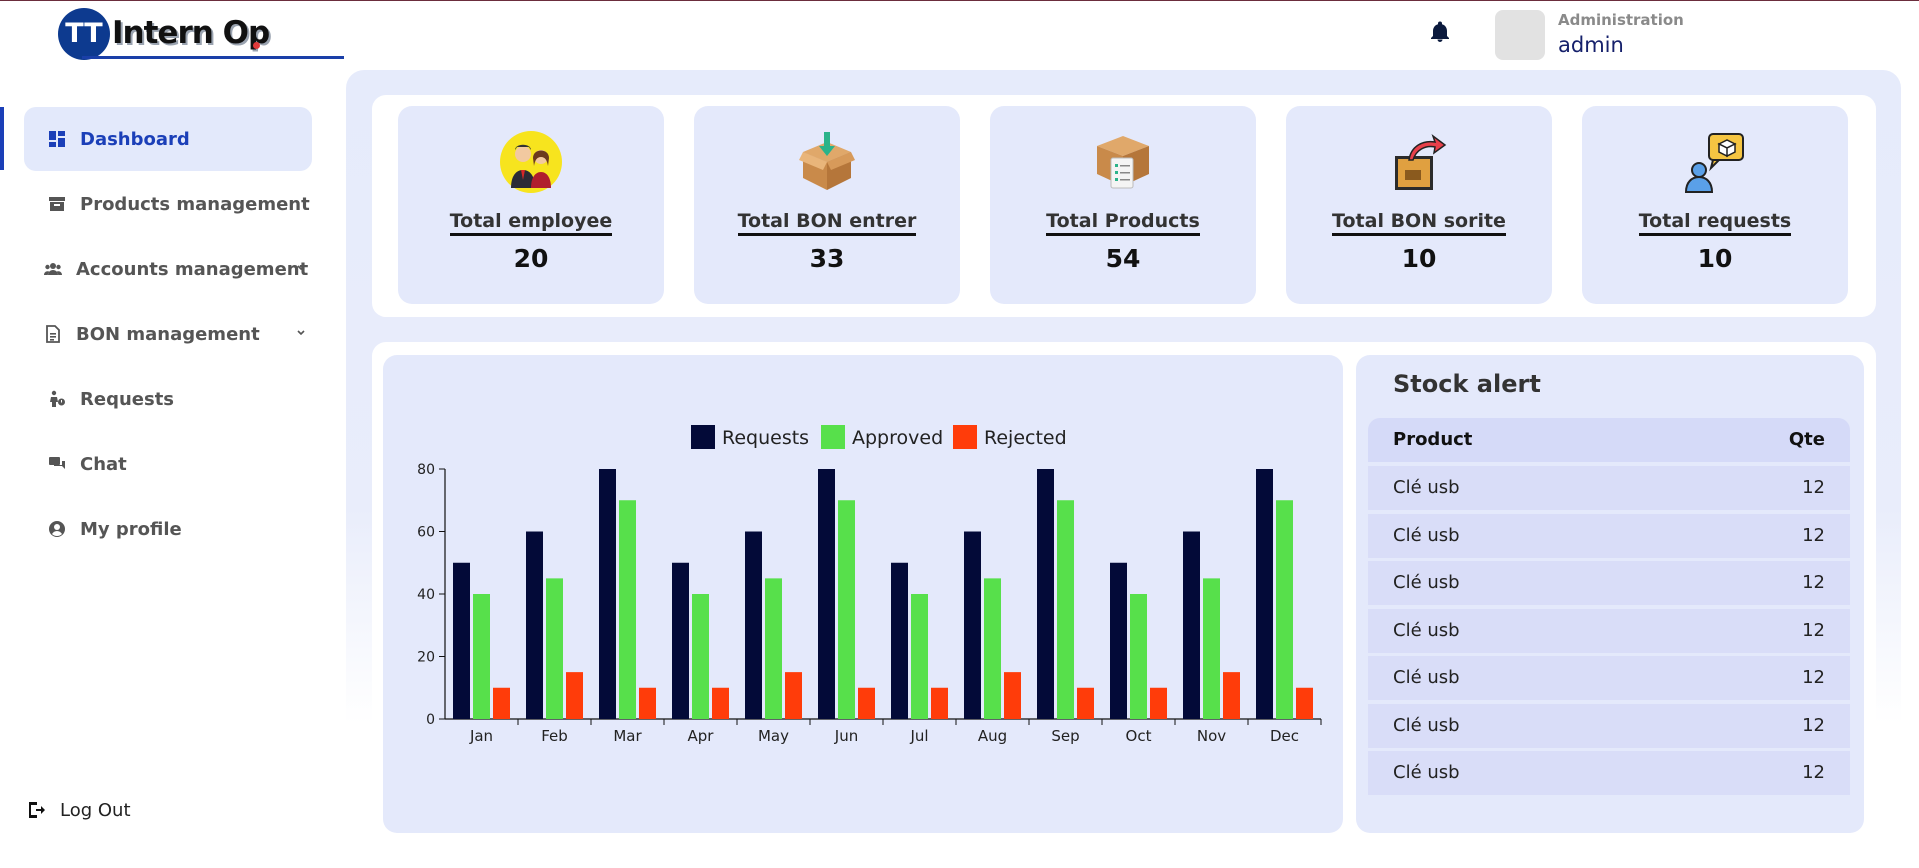 The image size is (1919, 868). What do you see at coordinates (95, 810) in the screenshot?
I see `logout-label: Log Out` at bounding box center [95, 810].